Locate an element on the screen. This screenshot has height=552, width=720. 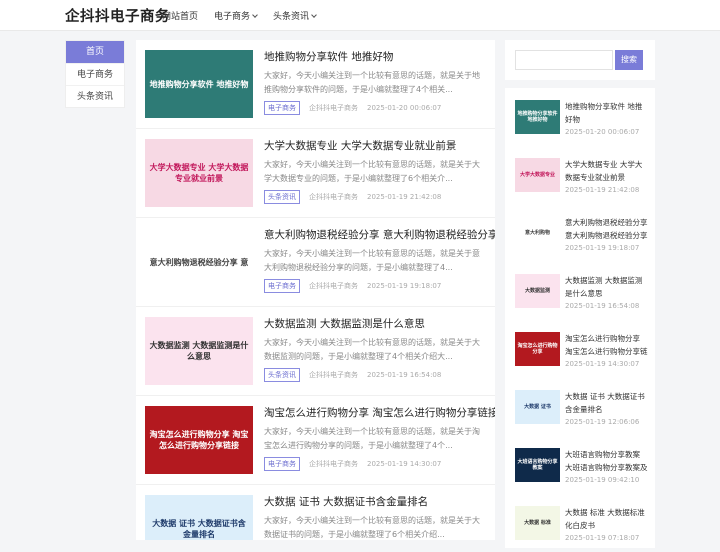
hot-article-title: 意大利购物退税经验分享 意大利购物退税经验分享 is located at coordinates (607, 229).